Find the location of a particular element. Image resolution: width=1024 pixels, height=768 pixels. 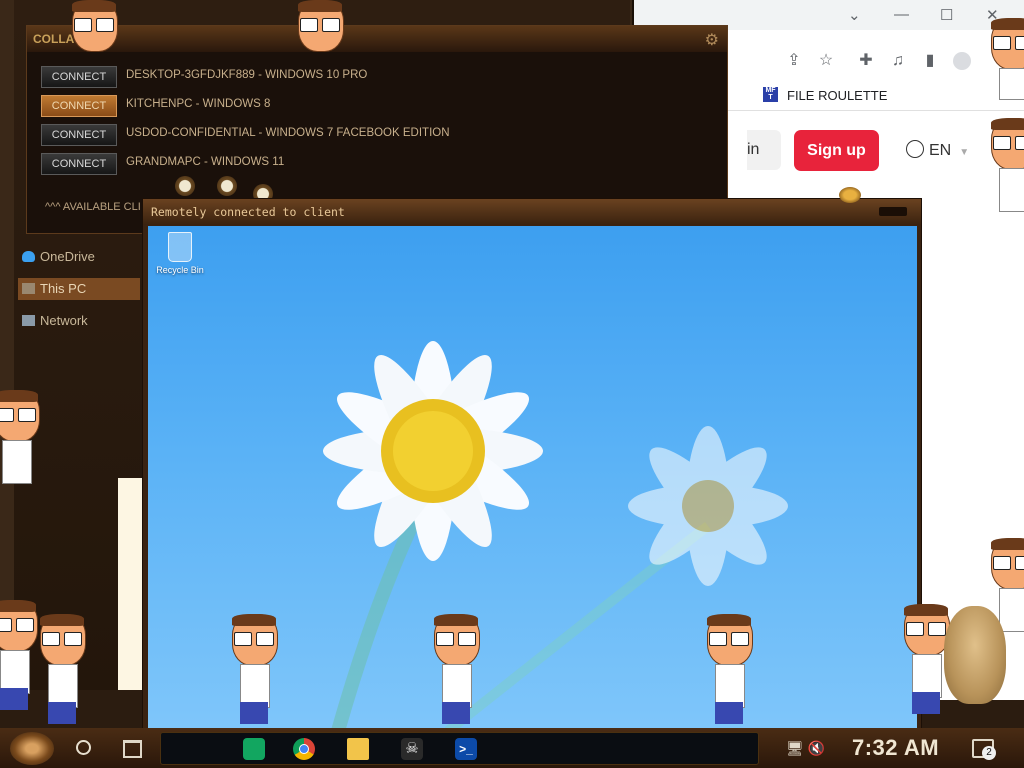

nav-item-network: Network is located at coordinates (79, 321).